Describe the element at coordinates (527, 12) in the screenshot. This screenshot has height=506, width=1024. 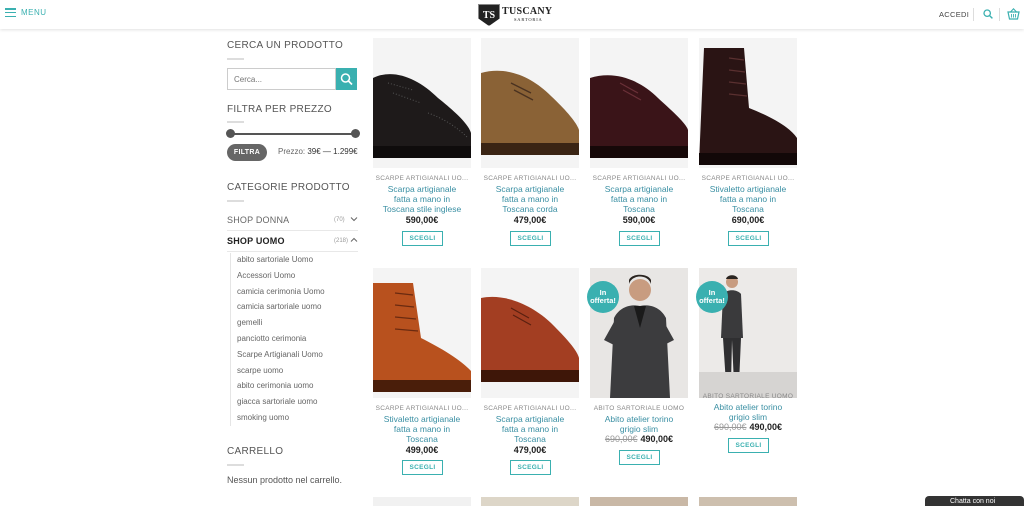
I see `logo-brand: TUSCANY` at that location.